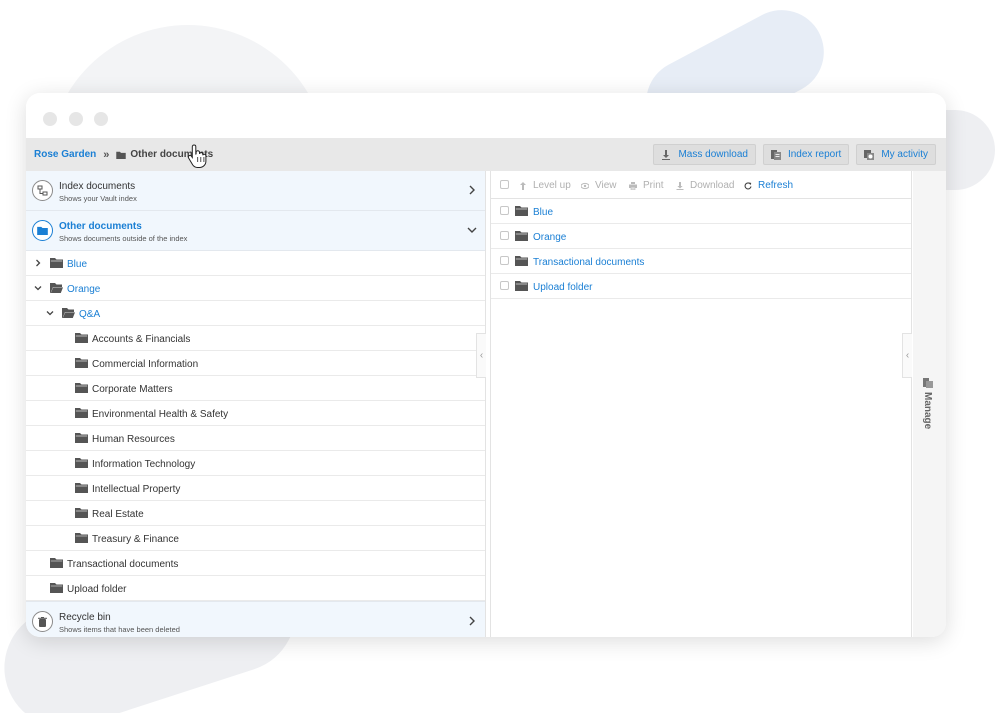 The image size is (1000, 713). What do you see at coordinates (588, 262) in the screenshot?
I see `file-name-link: Transactional documents` at bounding box center [588, 262].